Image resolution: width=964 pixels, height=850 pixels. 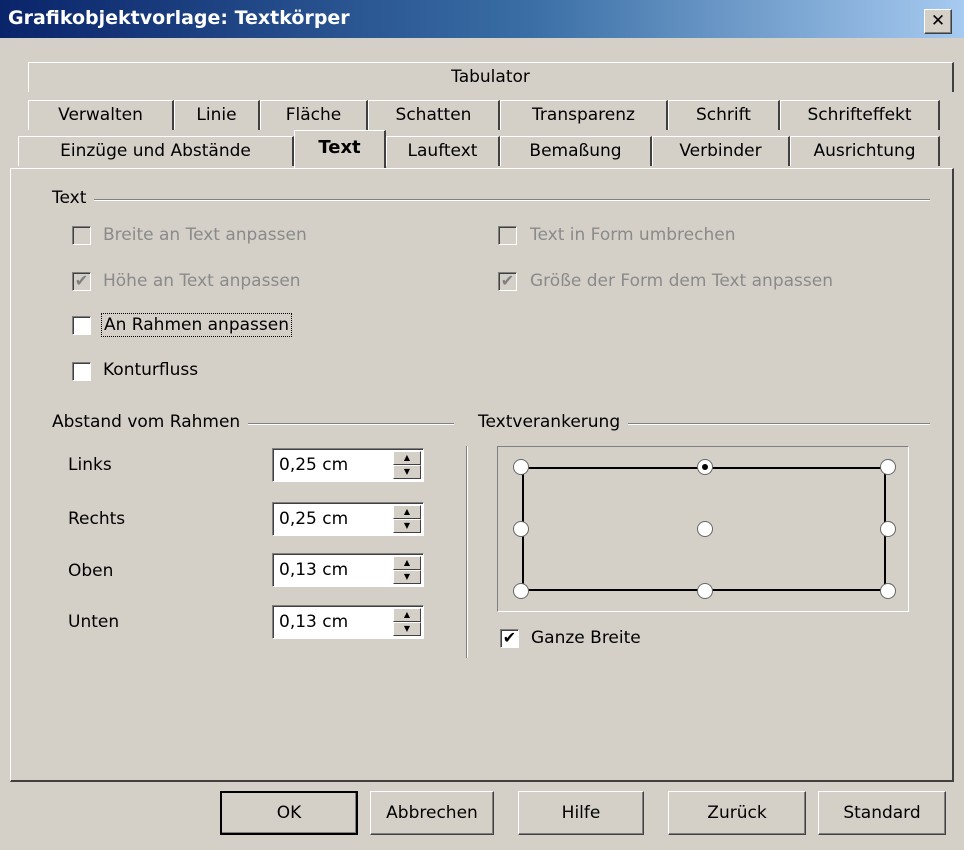 I want to click on tab-label: Tabulator, so click(x=490, y=77).